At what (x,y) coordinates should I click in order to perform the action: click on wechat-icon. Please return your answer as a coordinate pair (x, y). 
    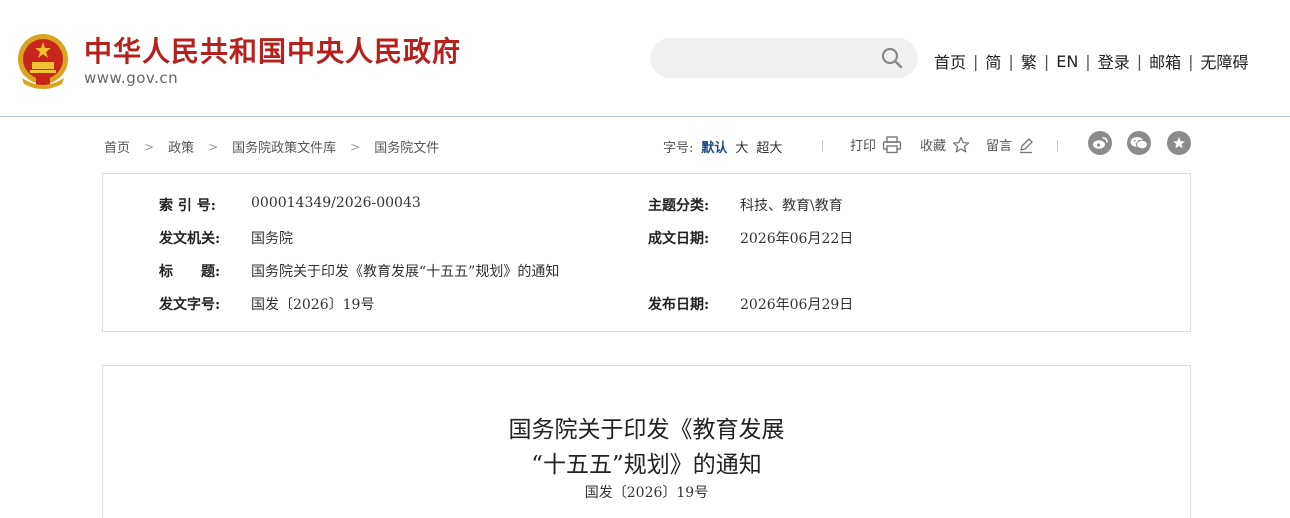
    Looking at the image, I should click on (1139, 143).